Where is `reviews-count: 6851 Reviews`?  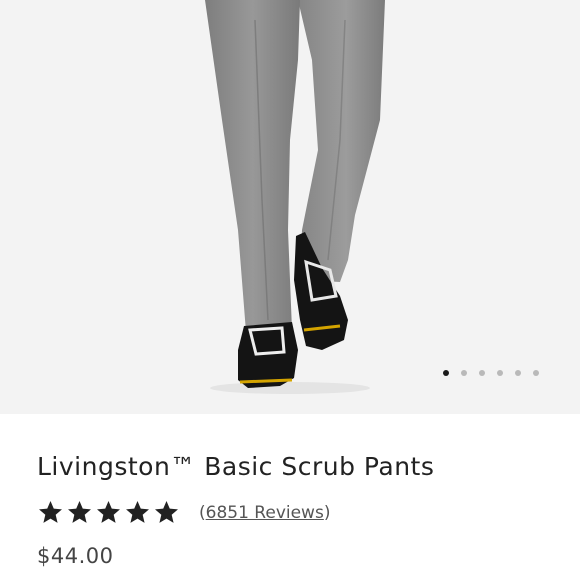 reviews-count: 6851 Reviews is located at coordinates (264, 512).